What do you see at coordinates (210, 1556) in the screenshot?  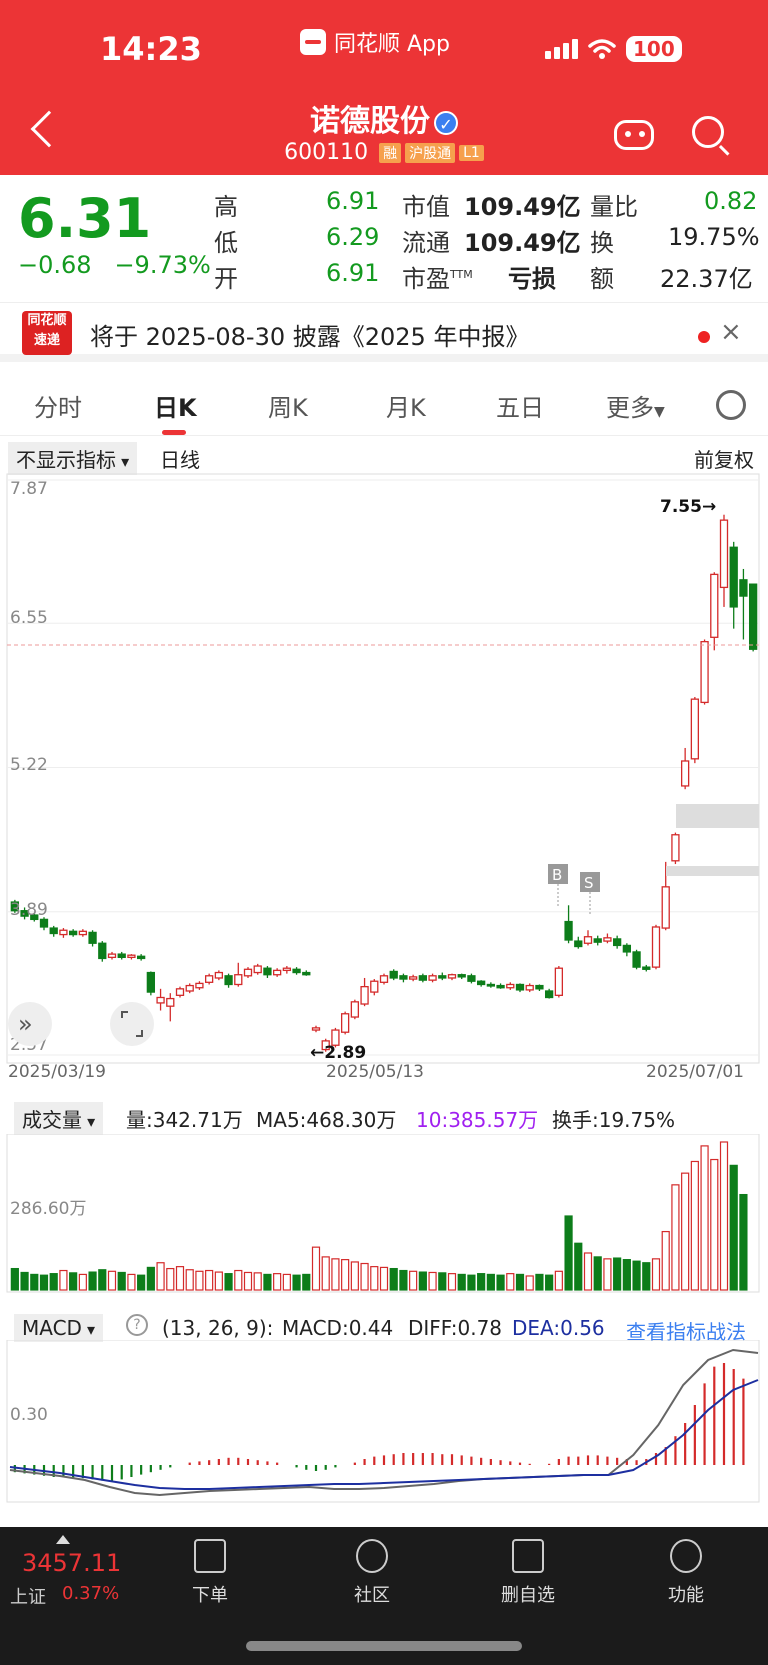 I see `document-icon` at bounding box center [210, 1556].